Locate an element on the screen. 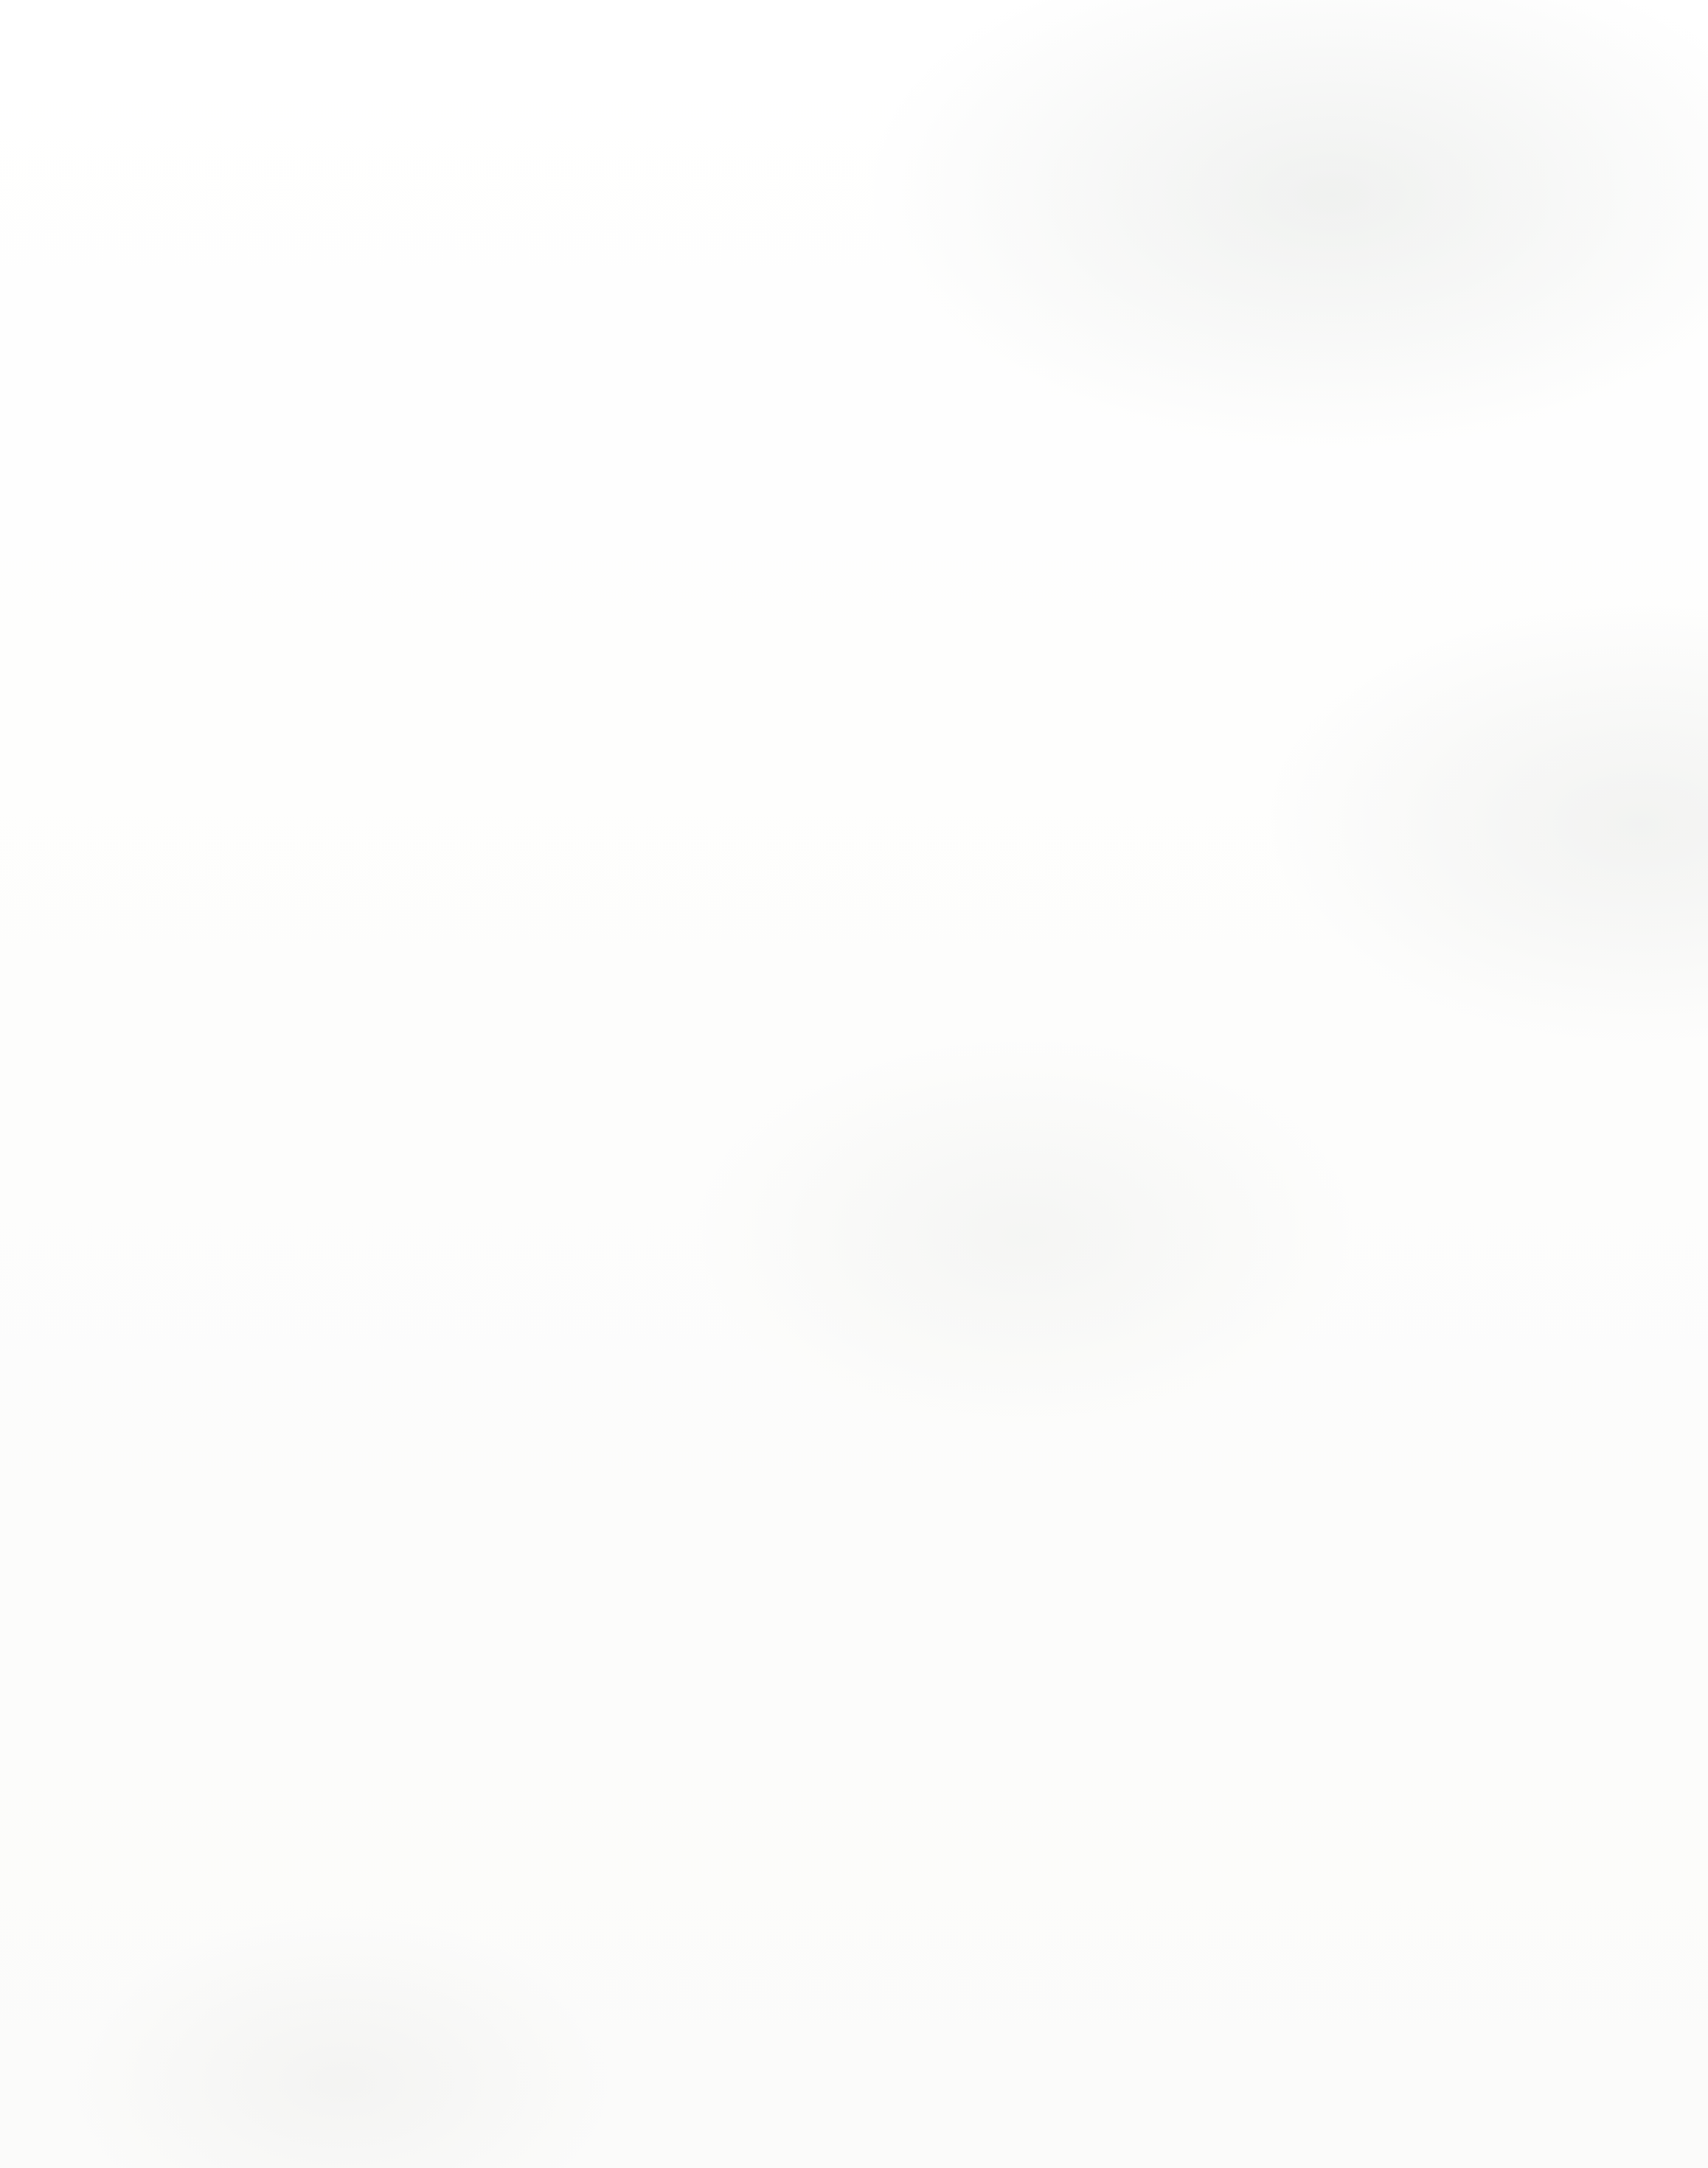  toc-entry: 6 Panoramas in Contemporary Art is located at coordinates (954, 684).